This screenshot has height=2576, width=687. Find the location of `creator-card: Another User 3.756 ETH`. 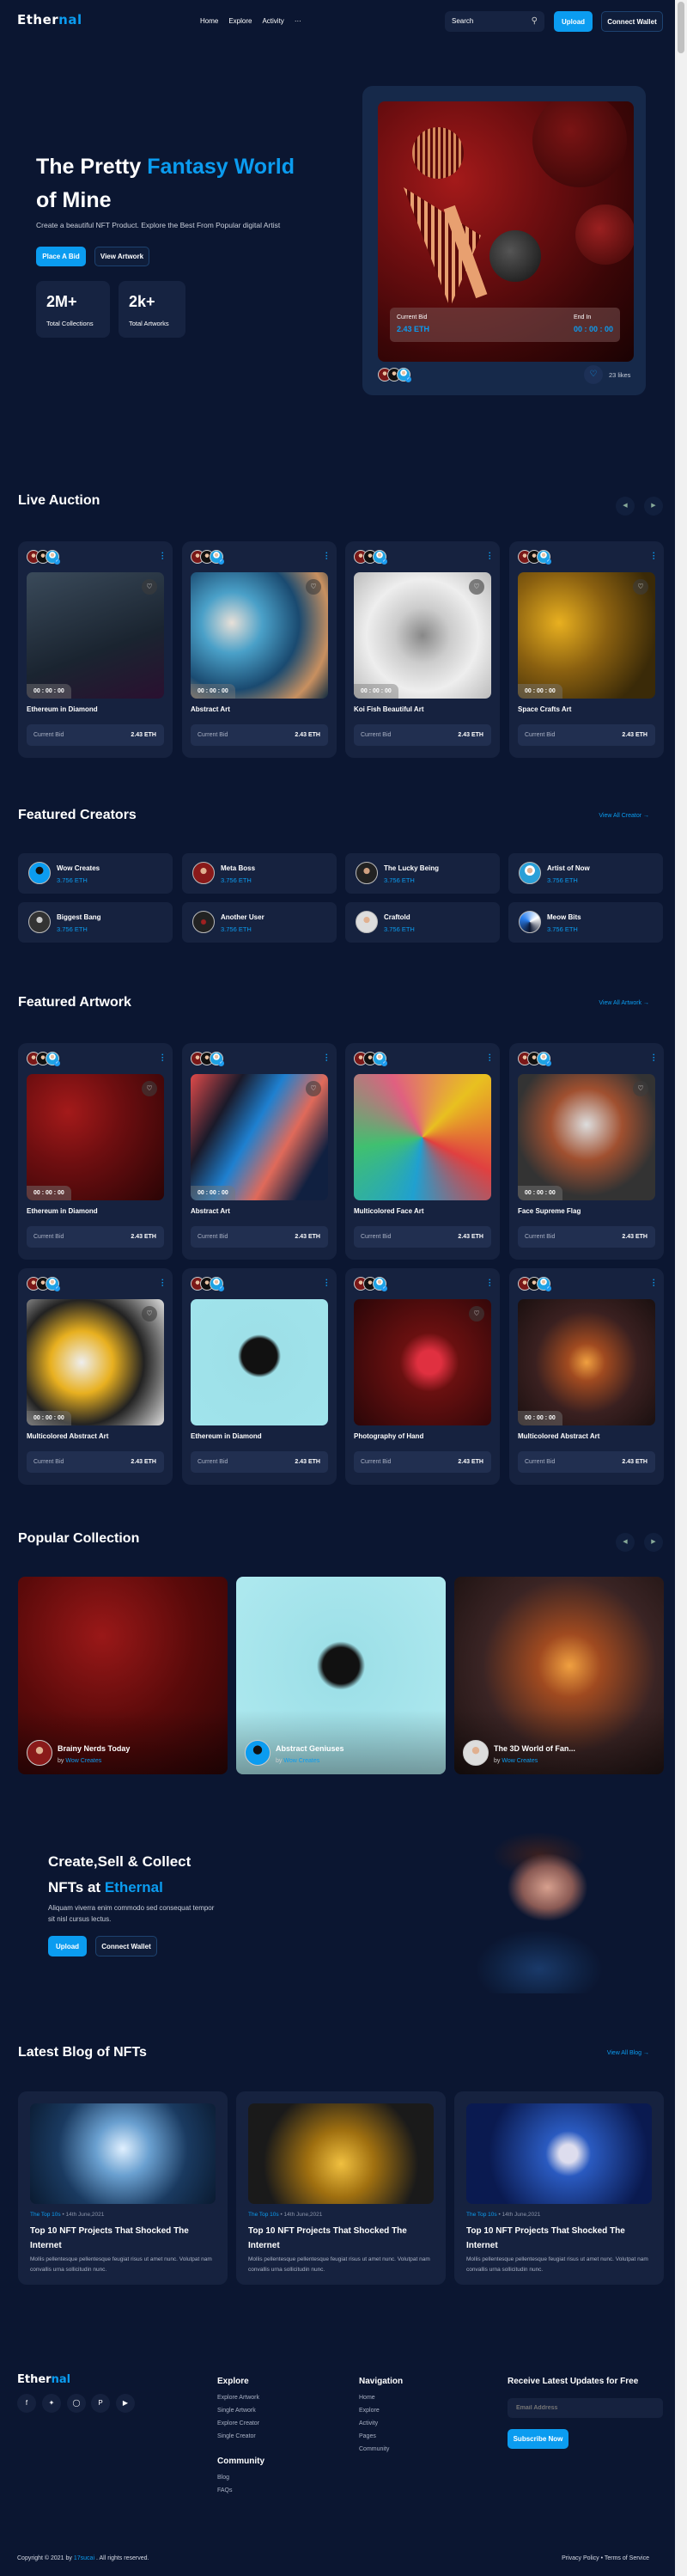

creator-card: Another User 3.756 ETH is located at coordinates (259, 923).